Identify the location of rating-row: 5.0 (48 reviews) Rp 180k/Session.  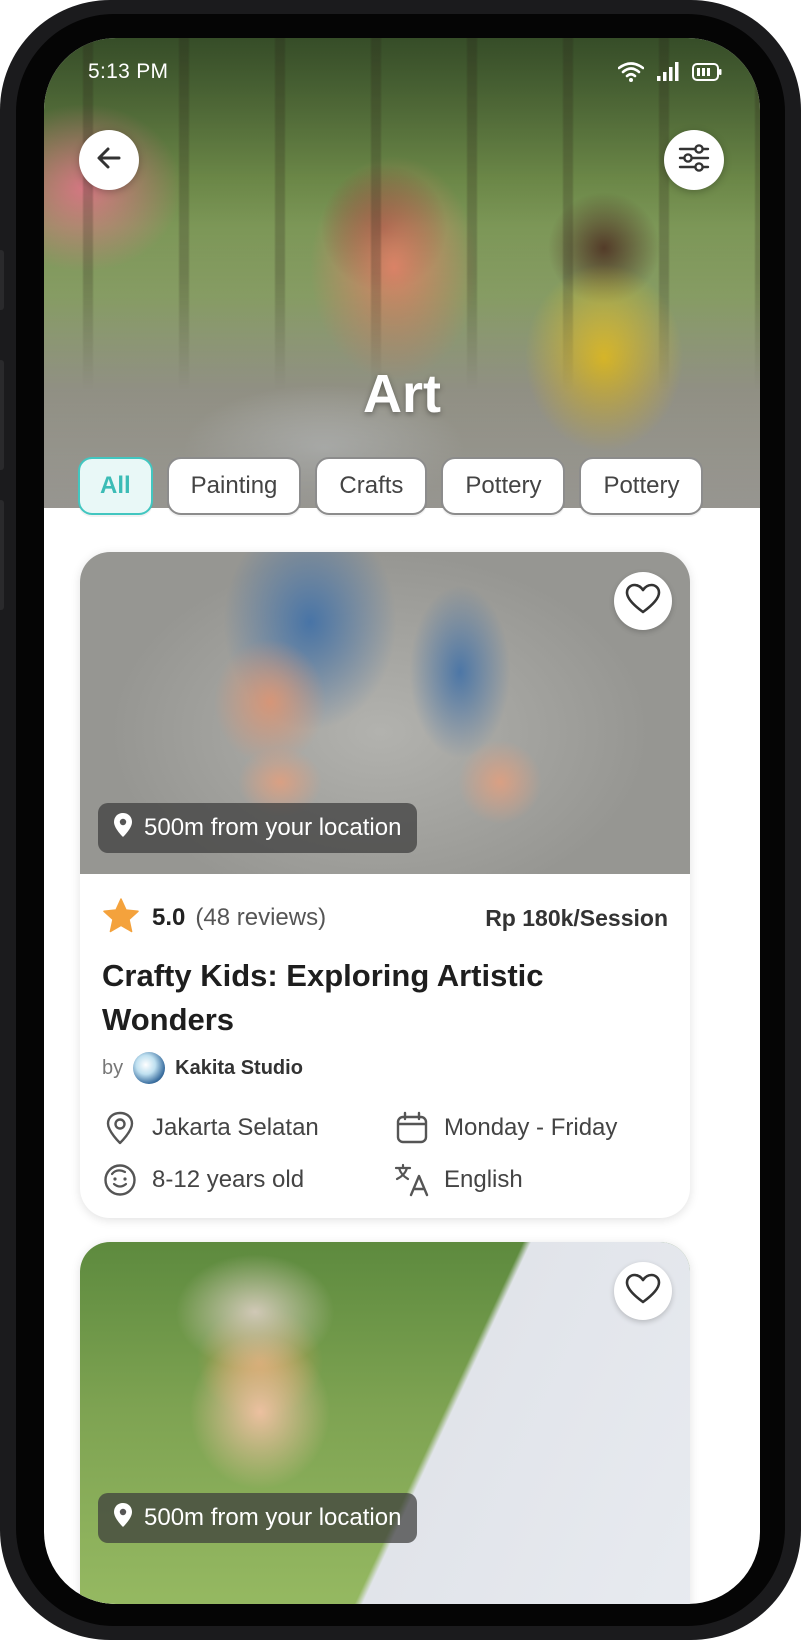
(385, 918).